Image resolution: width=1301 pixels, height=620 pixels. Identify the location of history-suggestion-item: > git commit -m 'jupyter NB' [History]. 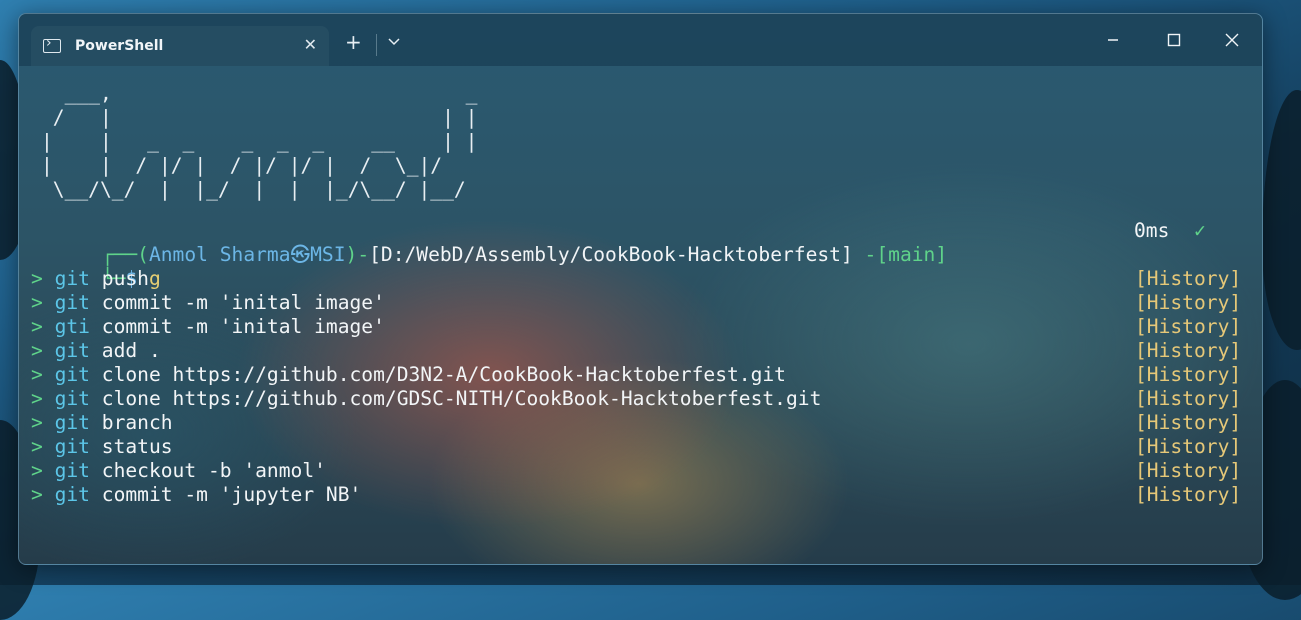
(646, 495).